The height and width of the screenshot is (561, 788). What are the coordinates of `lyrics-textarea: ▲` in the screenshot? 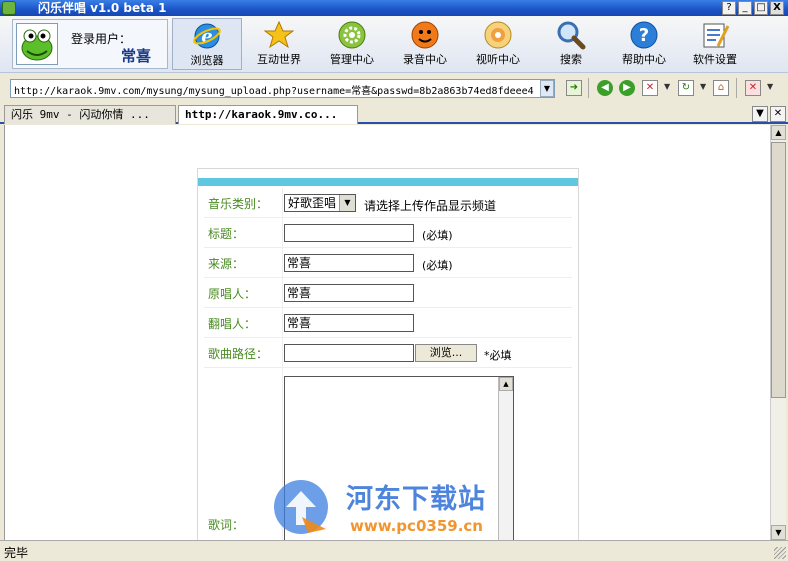 It's located at (399, 458).